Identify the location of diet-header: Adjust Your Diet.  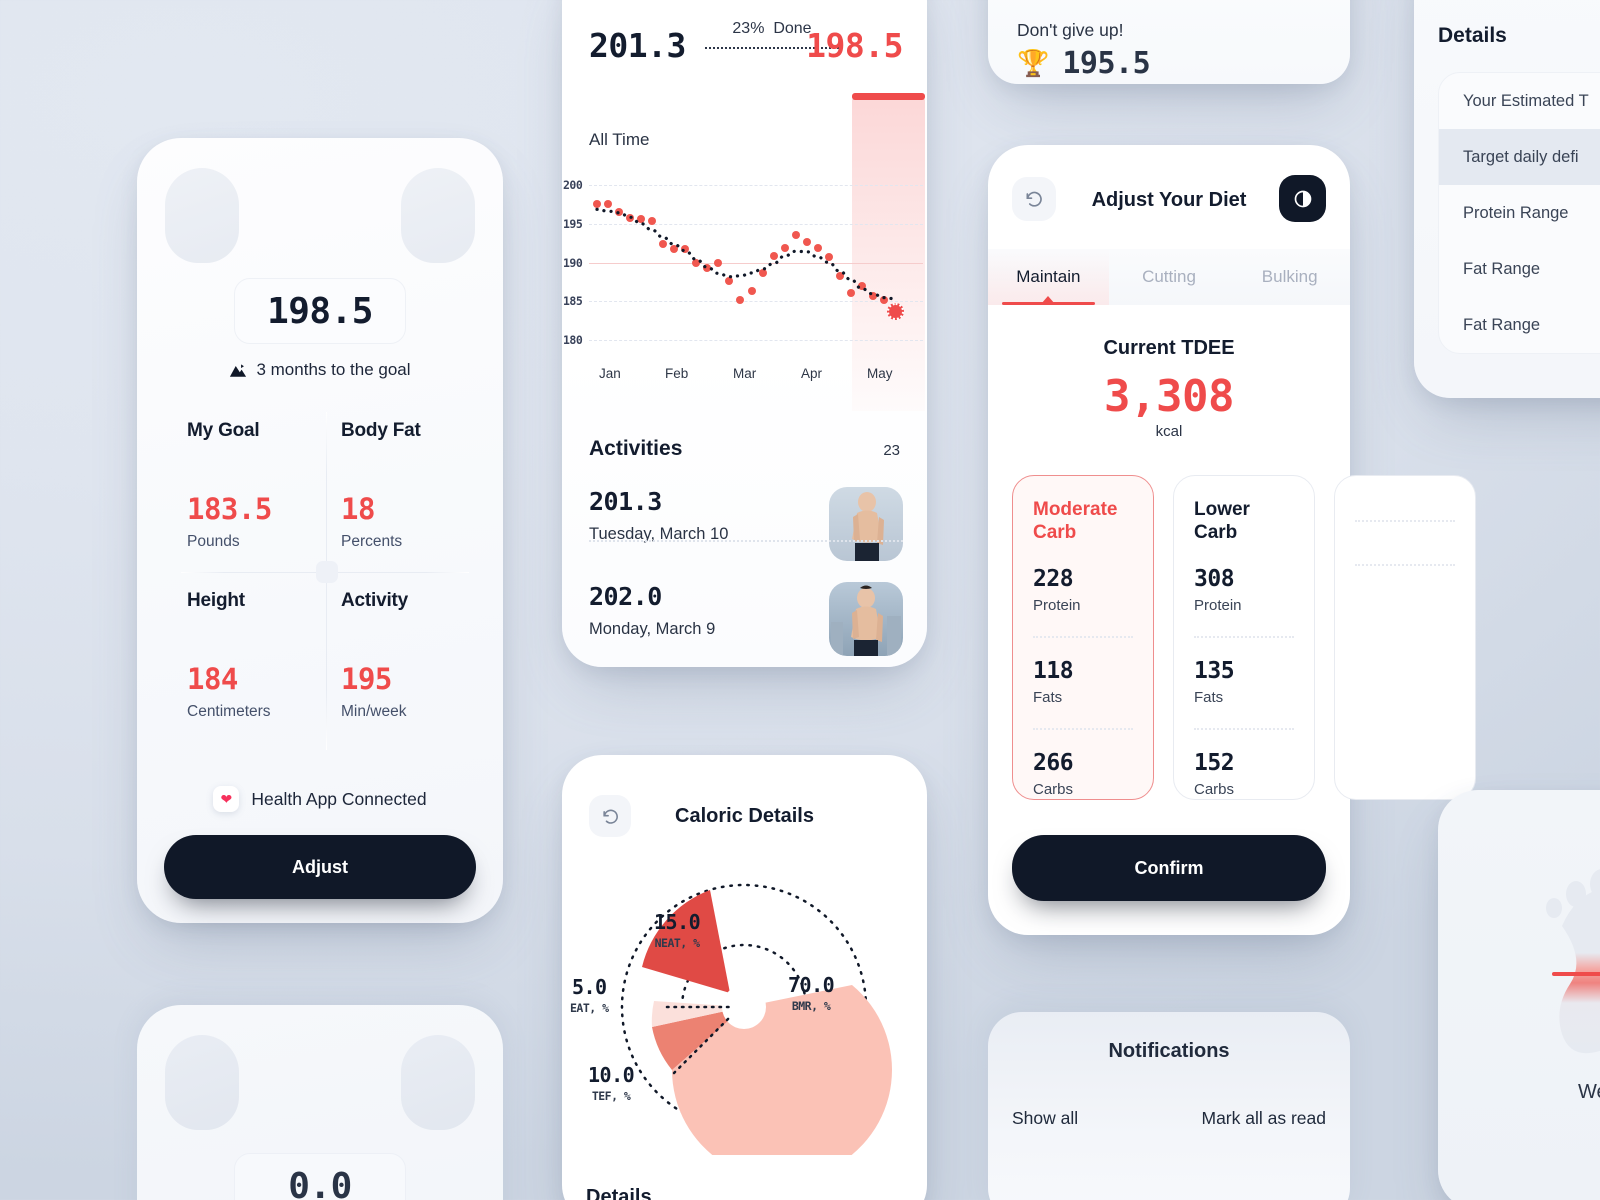
(1169, 206).